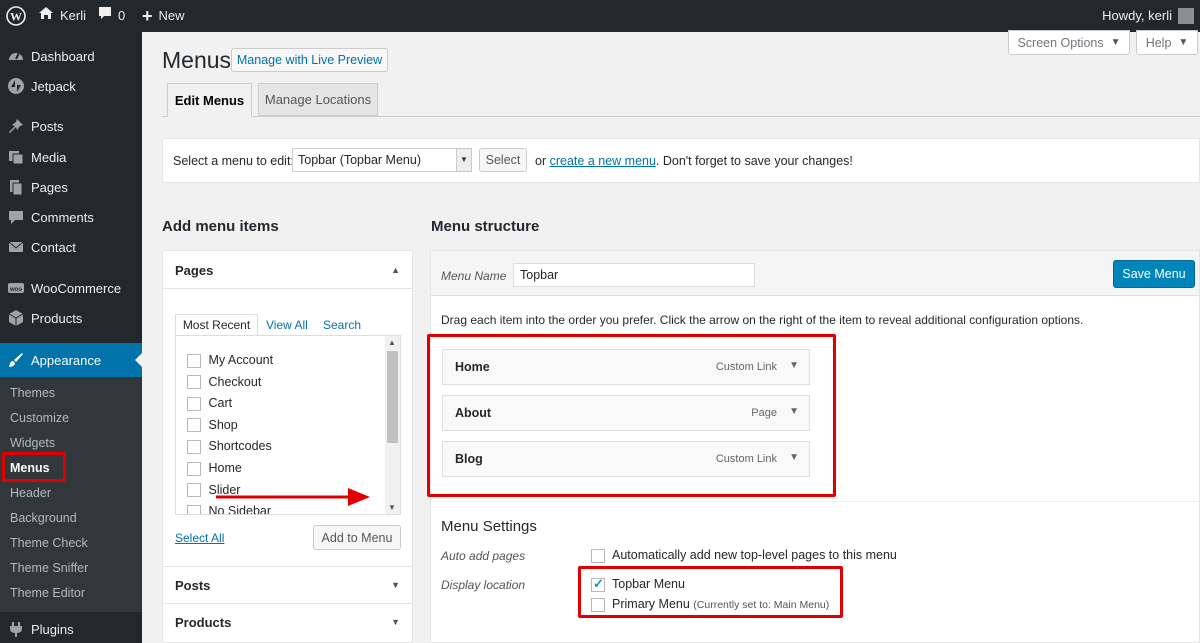  Describe the element at coordinates (71, 56) in the screenshot. I see `sidebar-item-dashboard: Dashboard` at that location.